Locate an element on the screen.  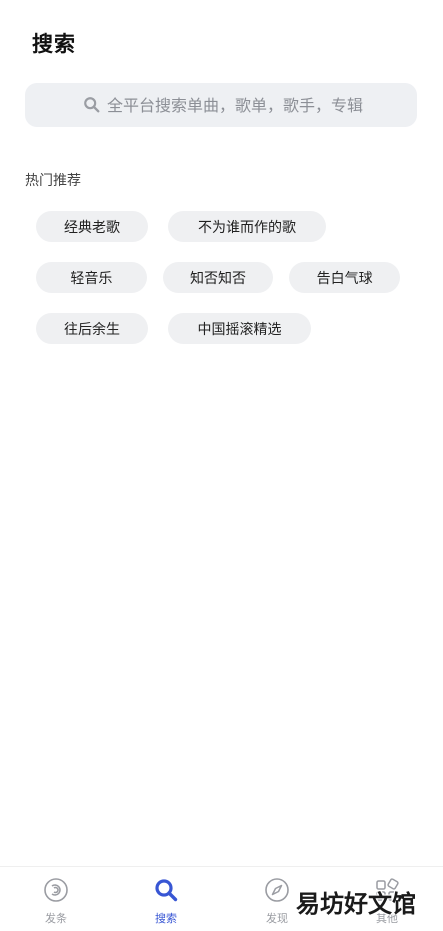
hot-tag-chip: 不为谁而作的歌 is located at coordinates (247, 226).